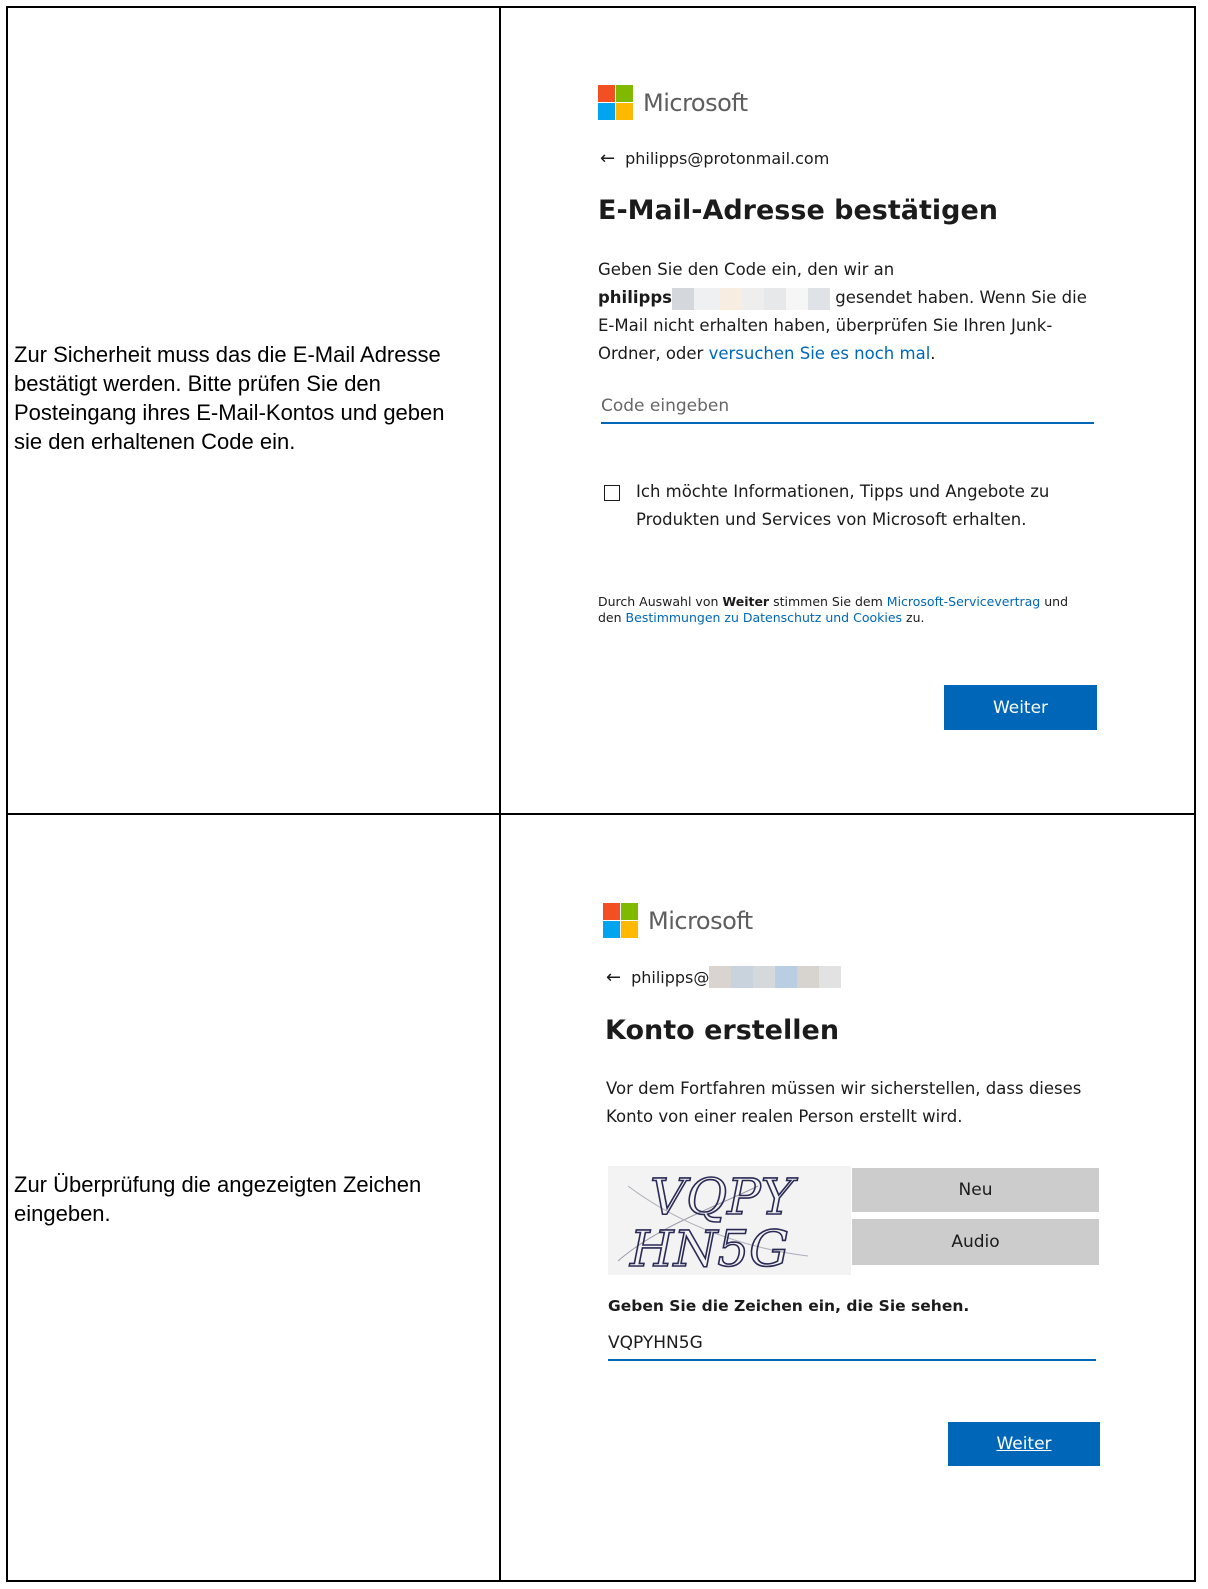 This screenshot has width=1208, height=1589. What do you see at coordinates (820, 353) in the screenshot?
I see `retry-link: versuchen Sie es noch mal` at bounding box center [820, 353].